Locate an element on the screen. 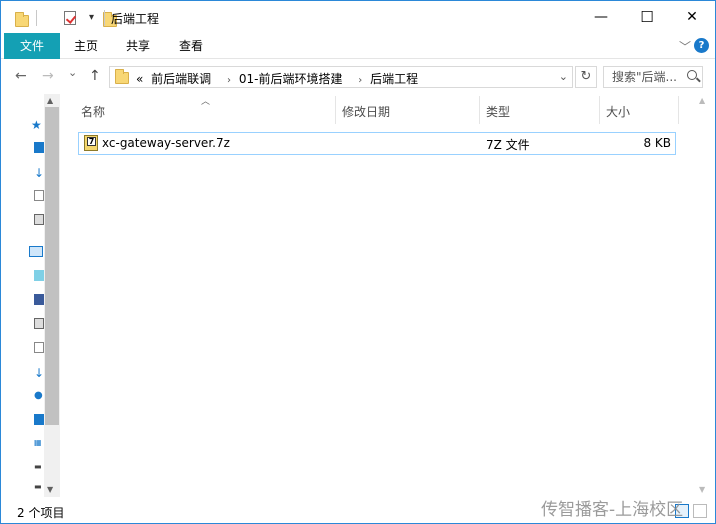 This screenshot has width=716, height=524. properties-icon is located at coordinates (69, 18).